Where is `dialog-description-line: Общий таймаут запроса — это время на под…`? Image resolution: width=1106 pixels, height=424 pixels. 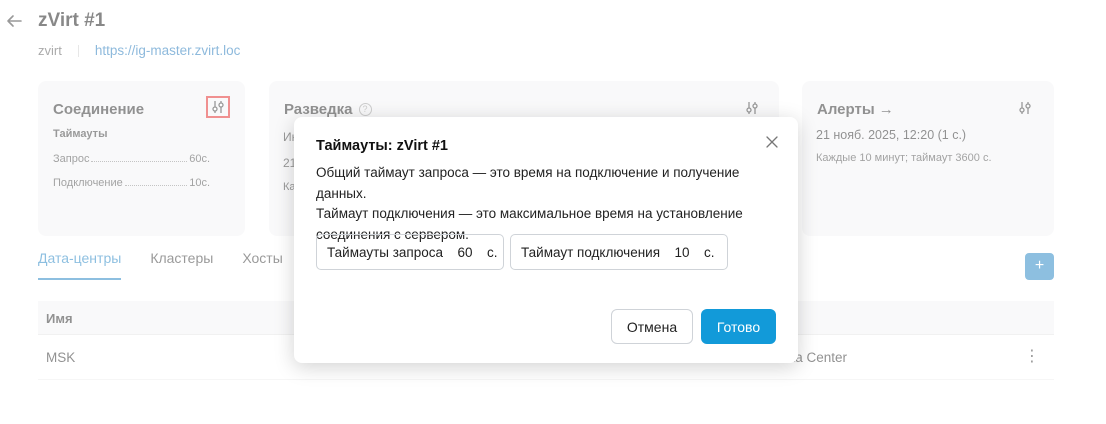
dialog-description-line: Общий таймаут запроса — это время на под… is located at coordinates (528, 183).